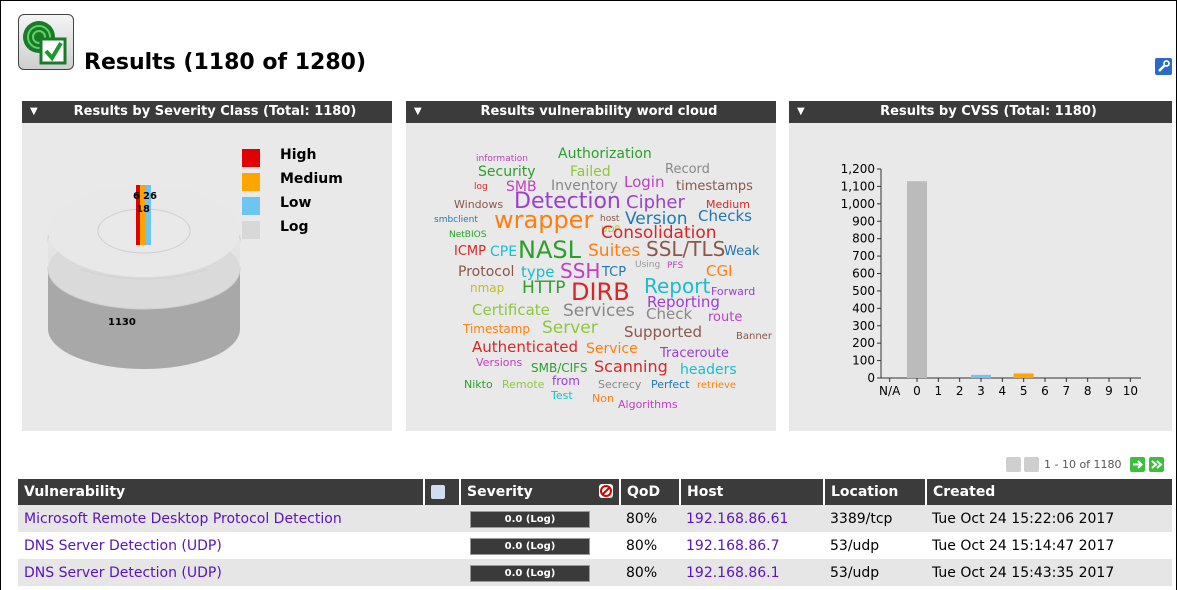 The image size is (1177, 590). What do you see at coordinates (525, 347) in the screenshot?
I see `word-cloud-term: Authenticated` at bounding box center [525, 347].